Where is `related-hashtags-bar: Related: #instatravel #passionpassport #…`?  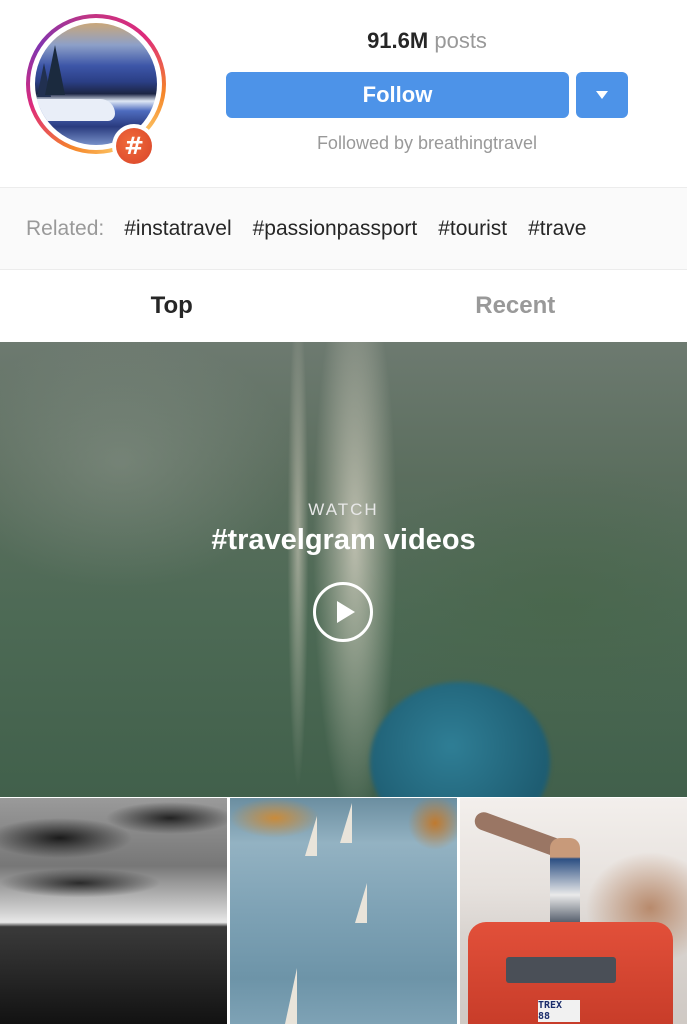
related-hashtags-bar: Related: #instatravel #passionpassport #… is located at coordinates (343, 228).